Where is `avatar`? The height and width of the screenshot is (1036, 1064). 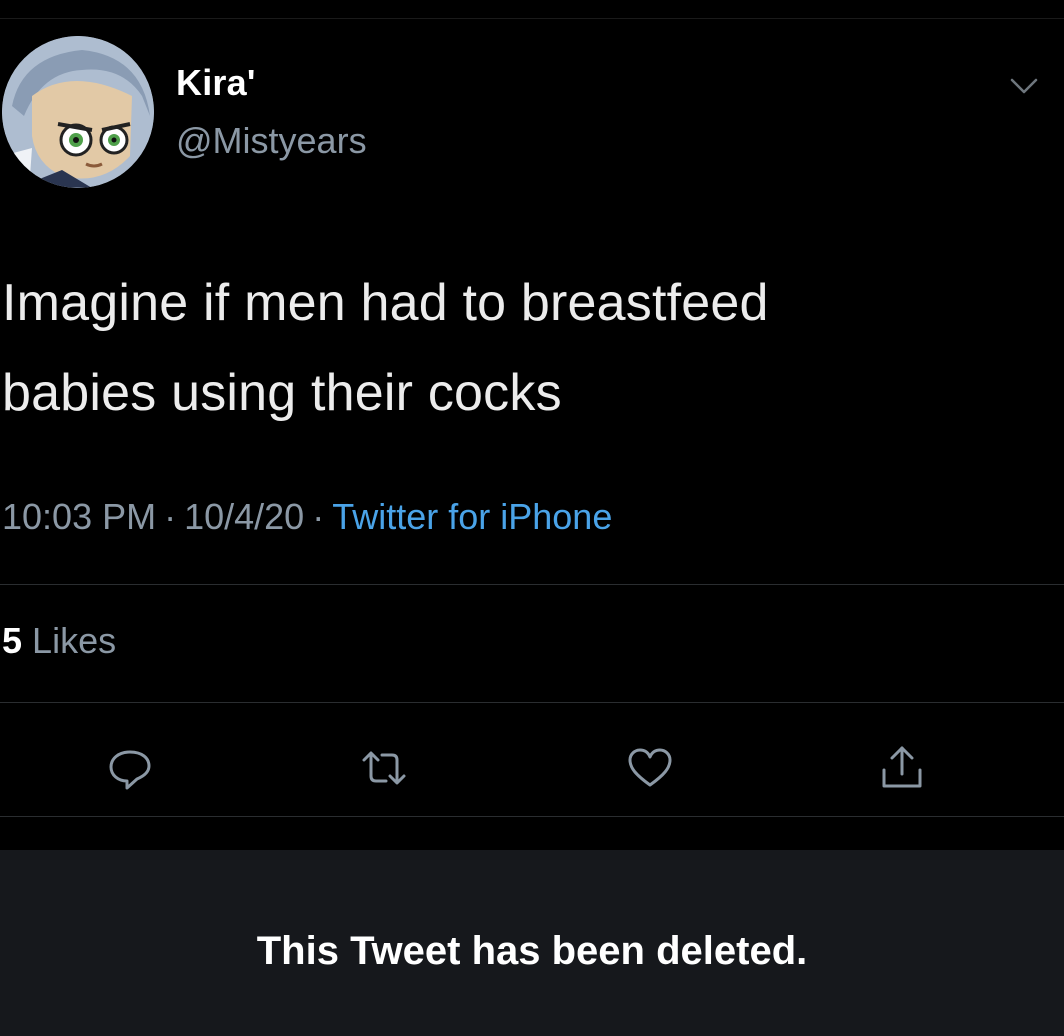 avatar is located at coordinates (78, 112).